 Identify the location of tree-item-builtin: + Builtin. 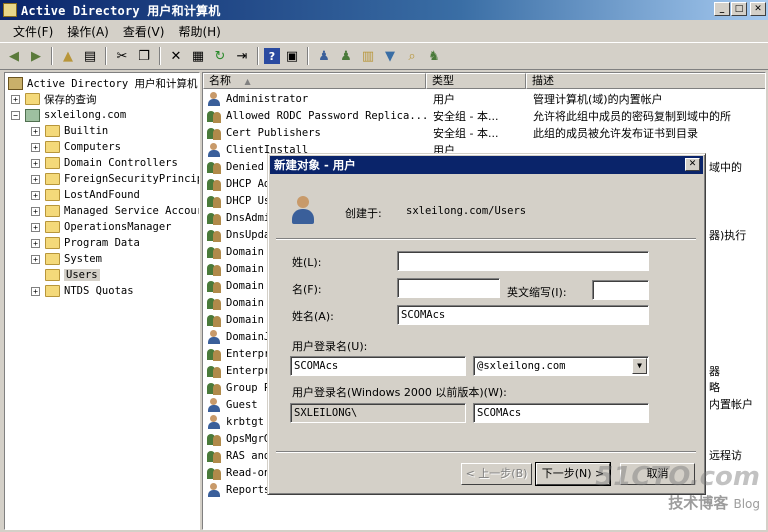
(69, 131).